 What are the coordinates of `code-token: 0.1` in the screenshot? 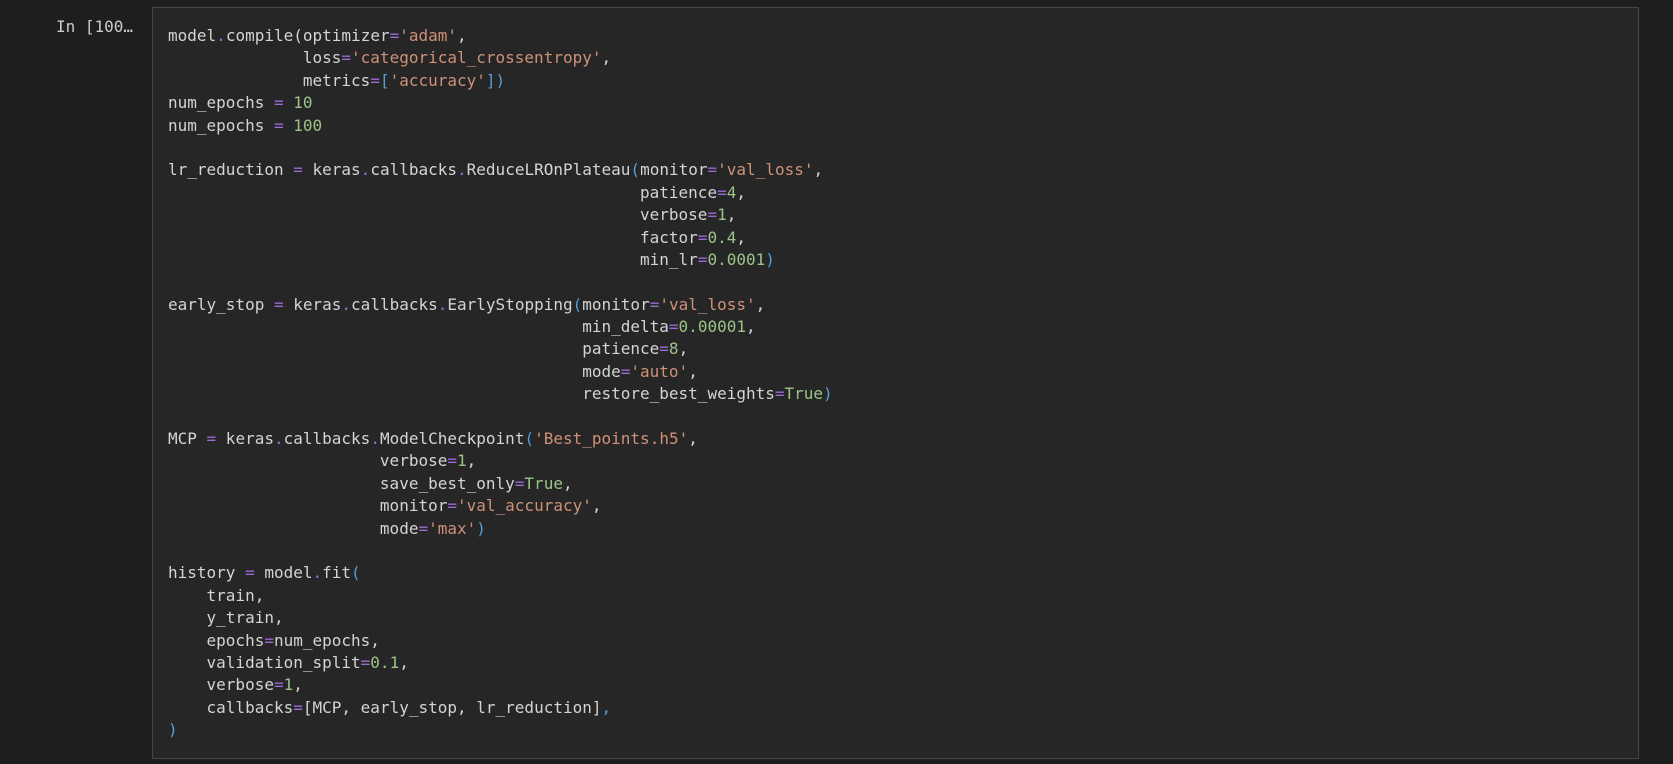 It's located at (385, 662).